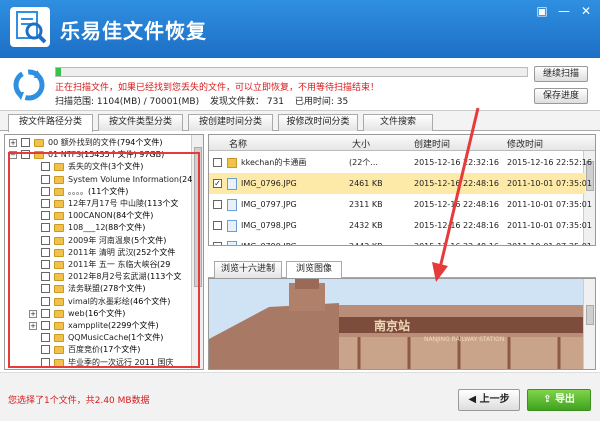 Image resolution: width=600 pixels, height=421 pixels. What do you see at coordinates (30, 27) in the screenshot?
I see `app-logo-icon` at bounding box center [30, 27].